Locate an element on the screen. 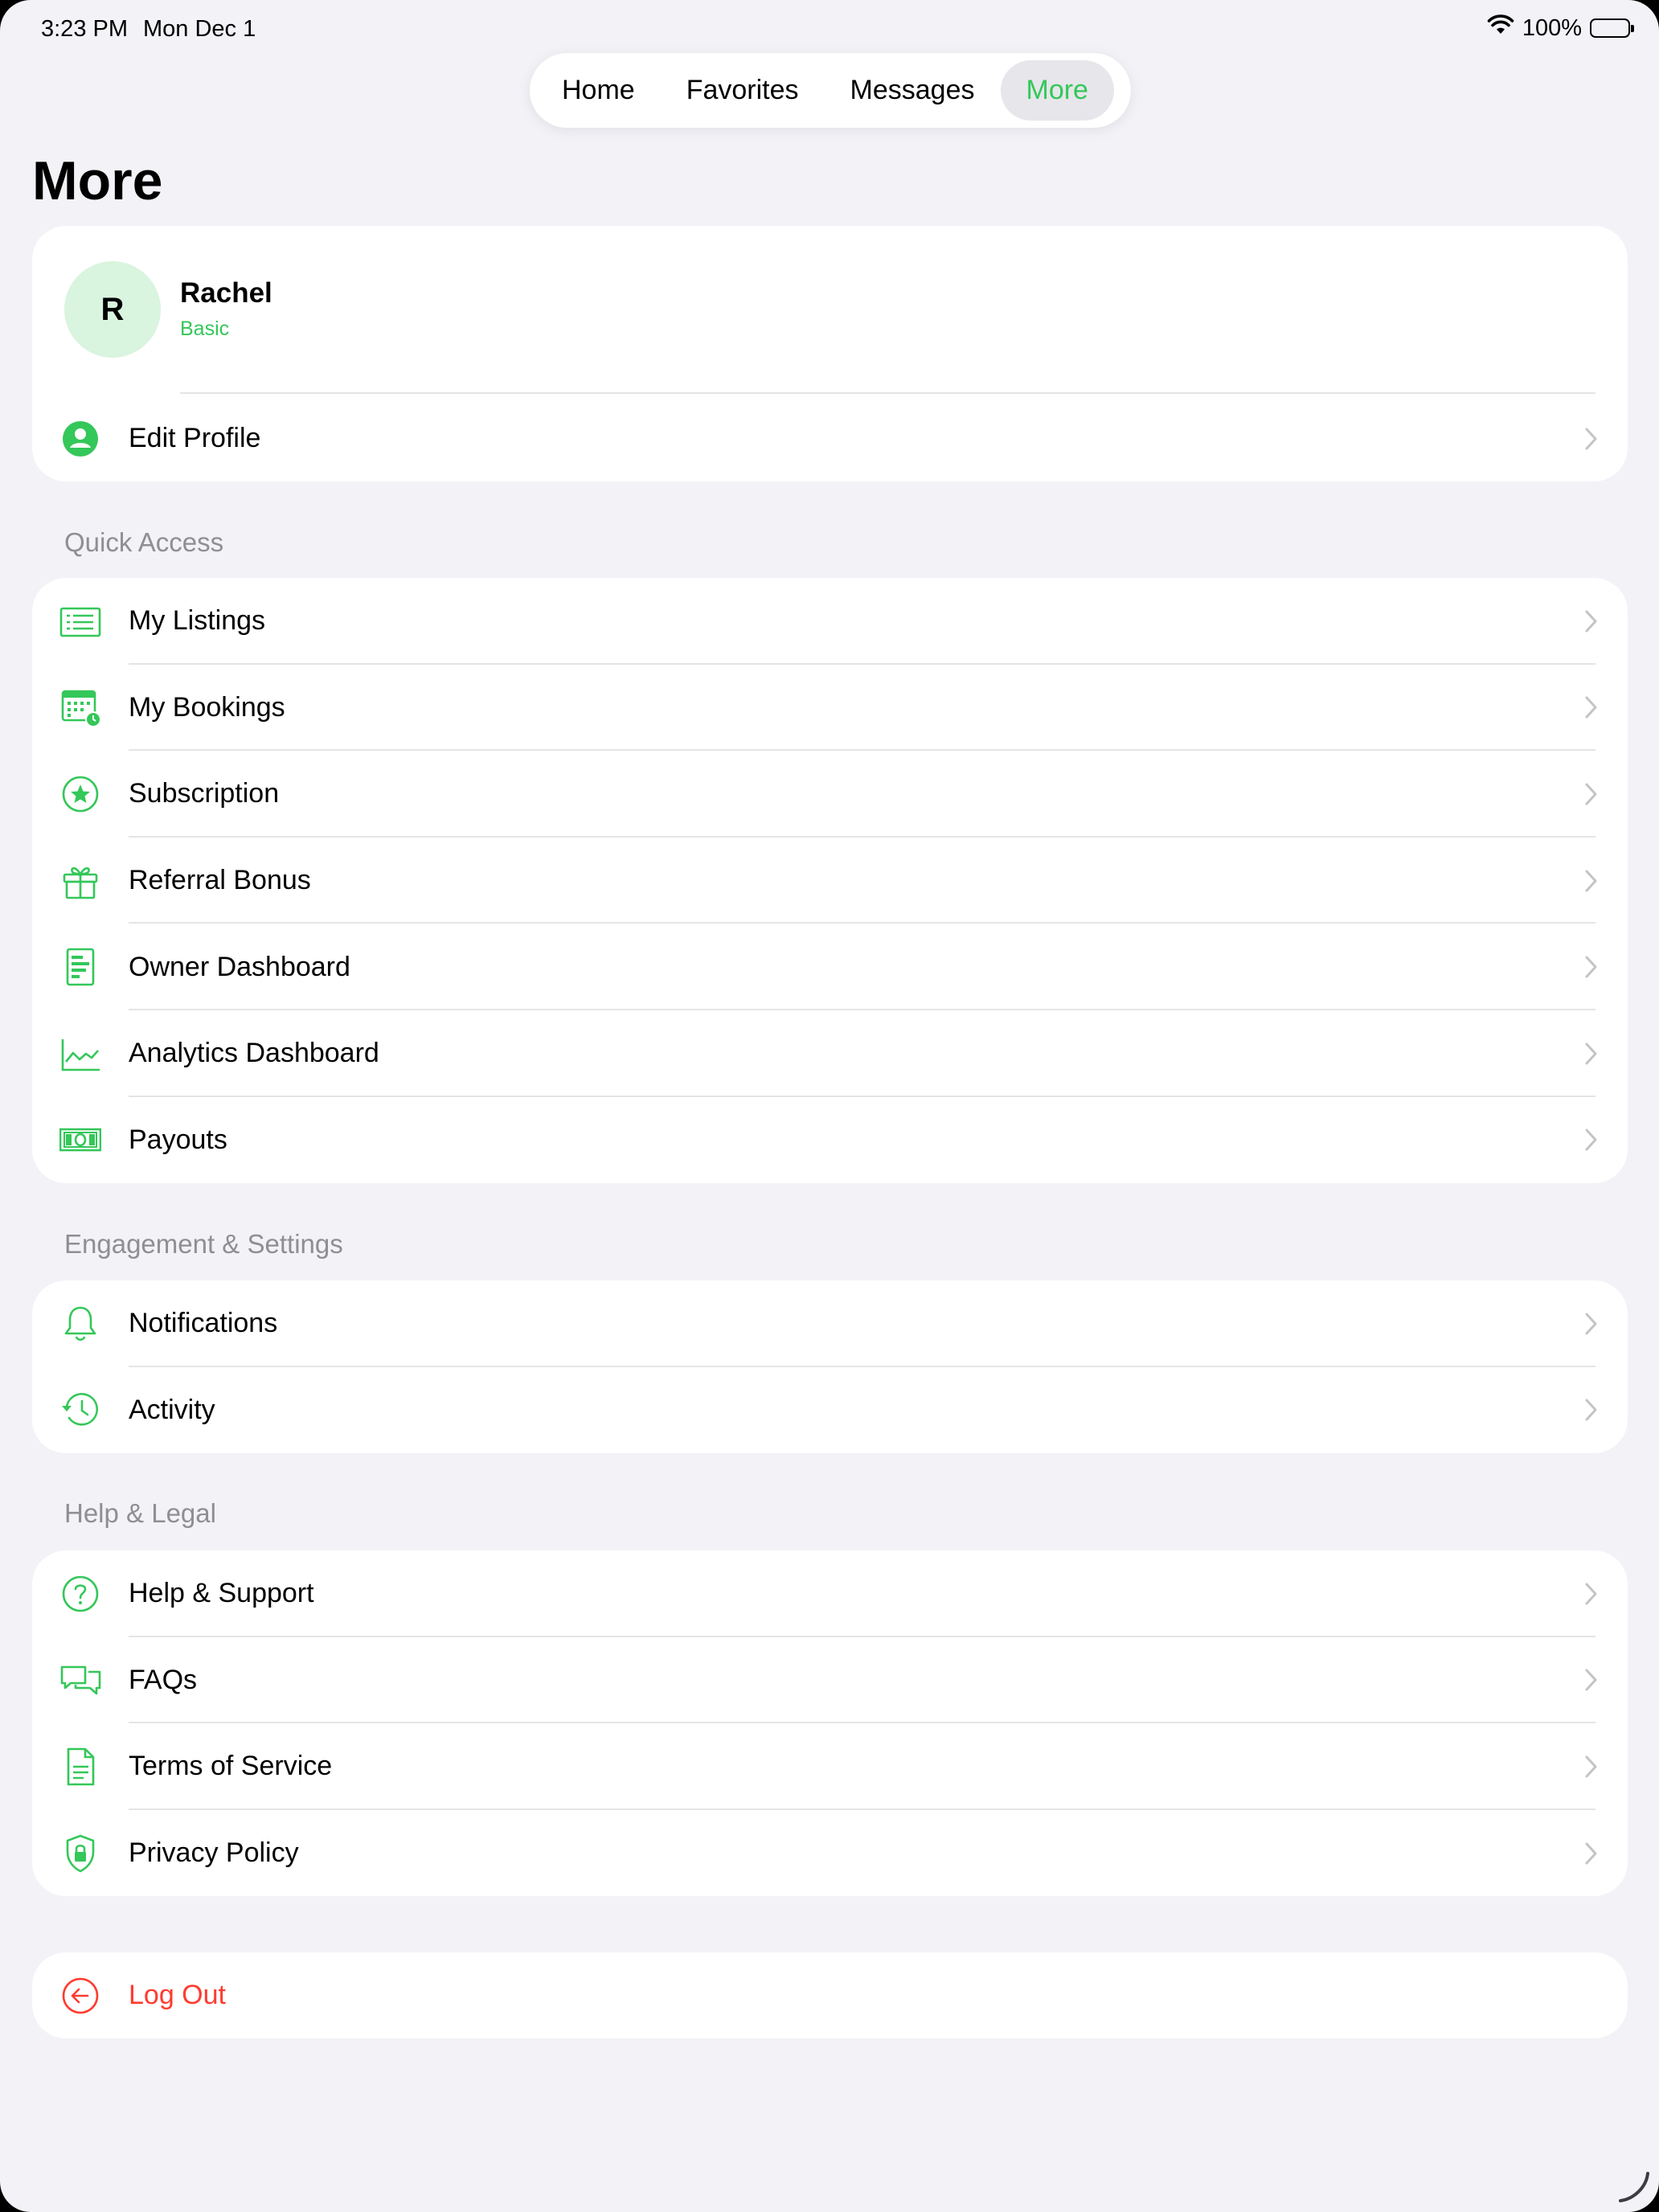 The height and width of the screenshot is (2212, 1659). battery-percent: 100% is located at coordinates (1552, 27).